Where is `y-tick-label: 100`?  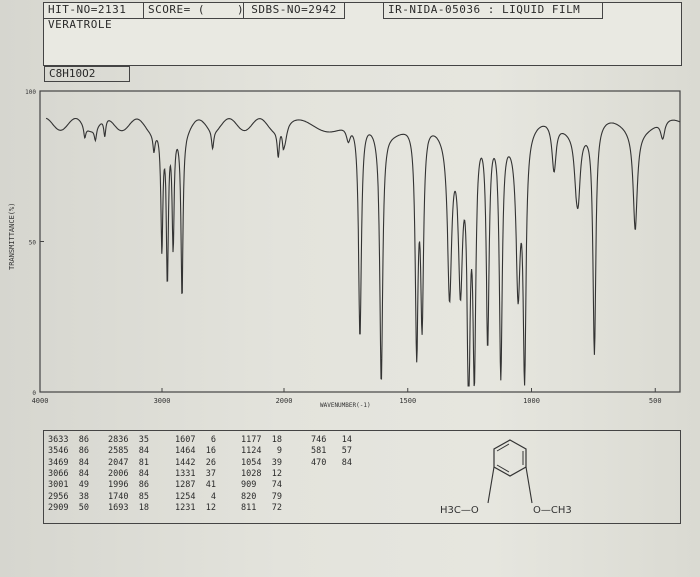
y-tick-label: 100 is located at coordinates (30, 92).